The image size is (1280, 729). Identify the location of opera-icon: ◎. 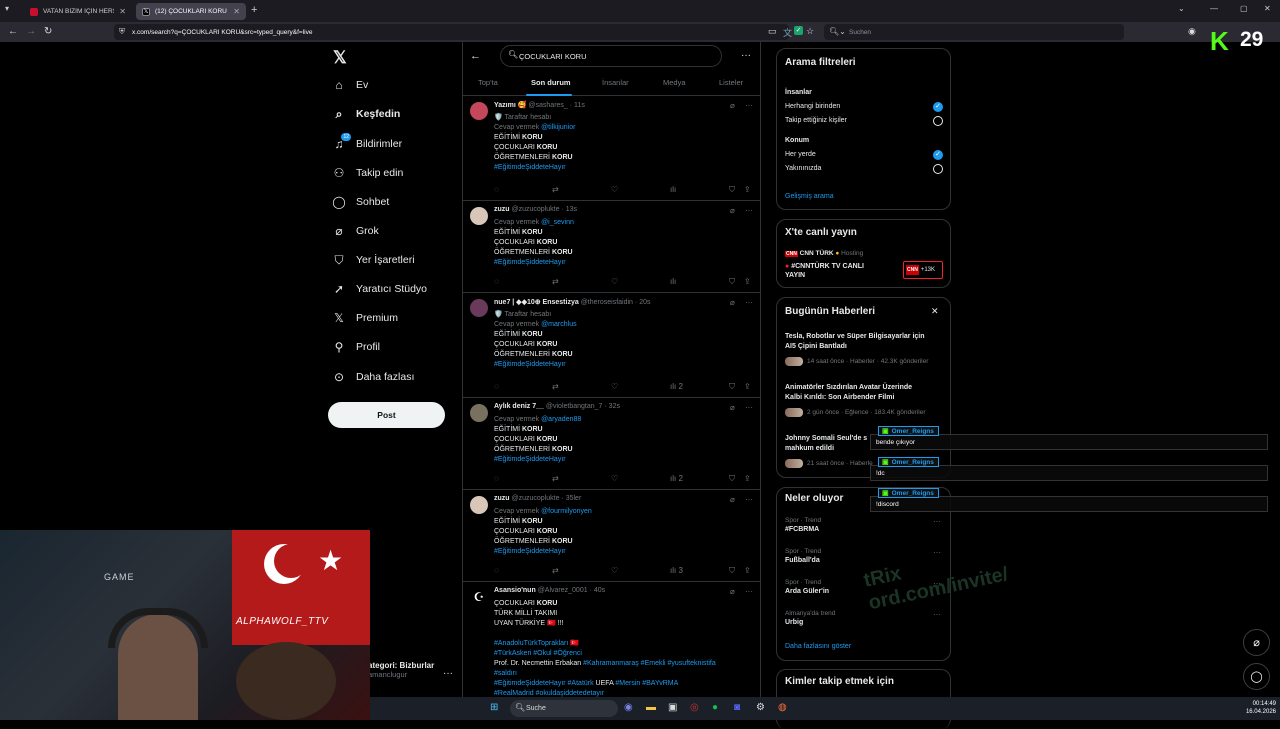
(694, 707).